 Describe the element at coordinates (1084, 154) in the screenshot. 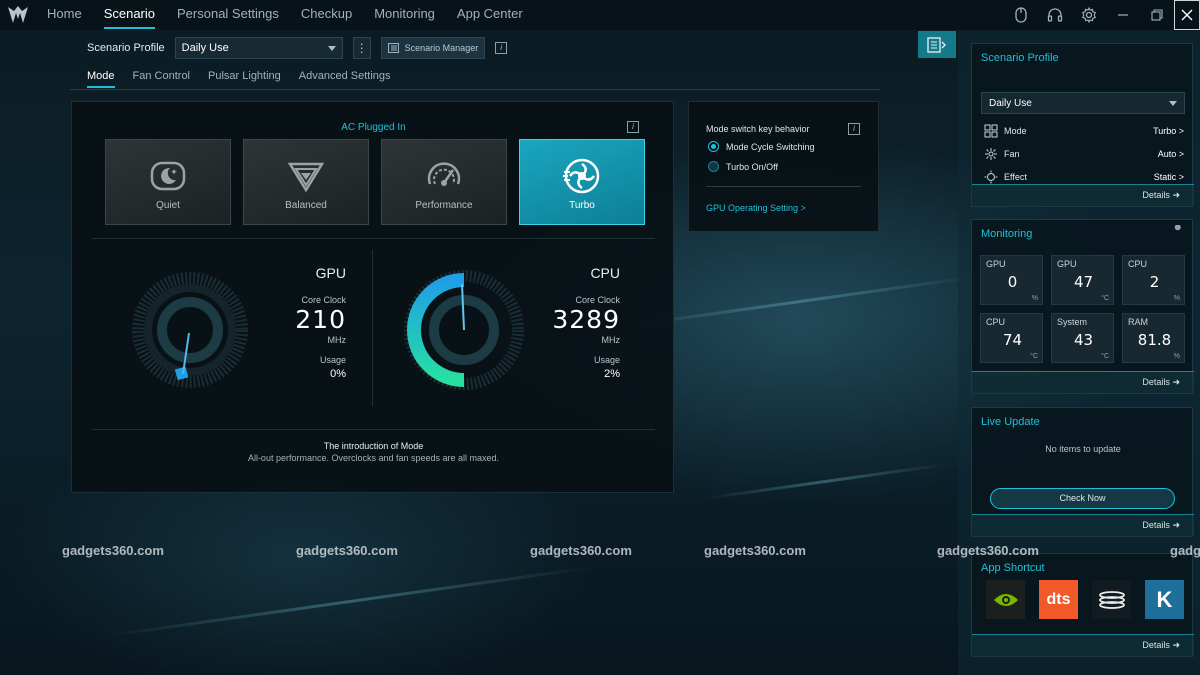

I see `sidebar-fan-row: Fan Auto >` at that location.